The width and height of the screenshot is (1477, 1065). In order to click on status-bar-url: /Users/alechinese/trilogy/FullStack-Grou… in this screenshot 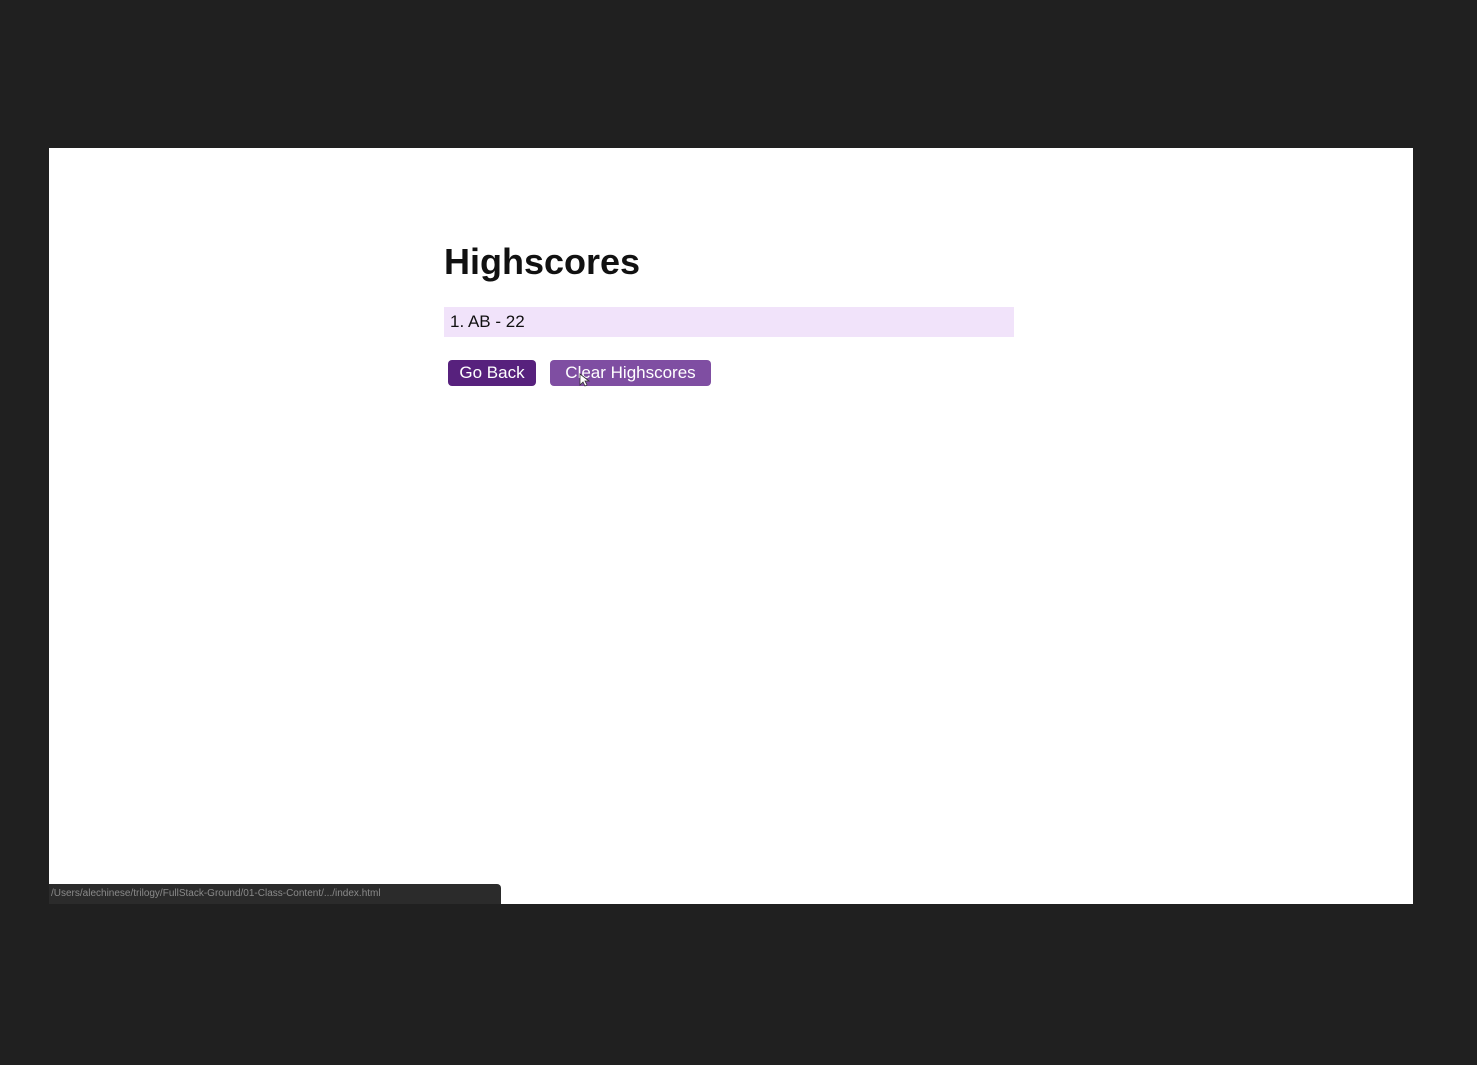, I will do `click(275, 894)`.